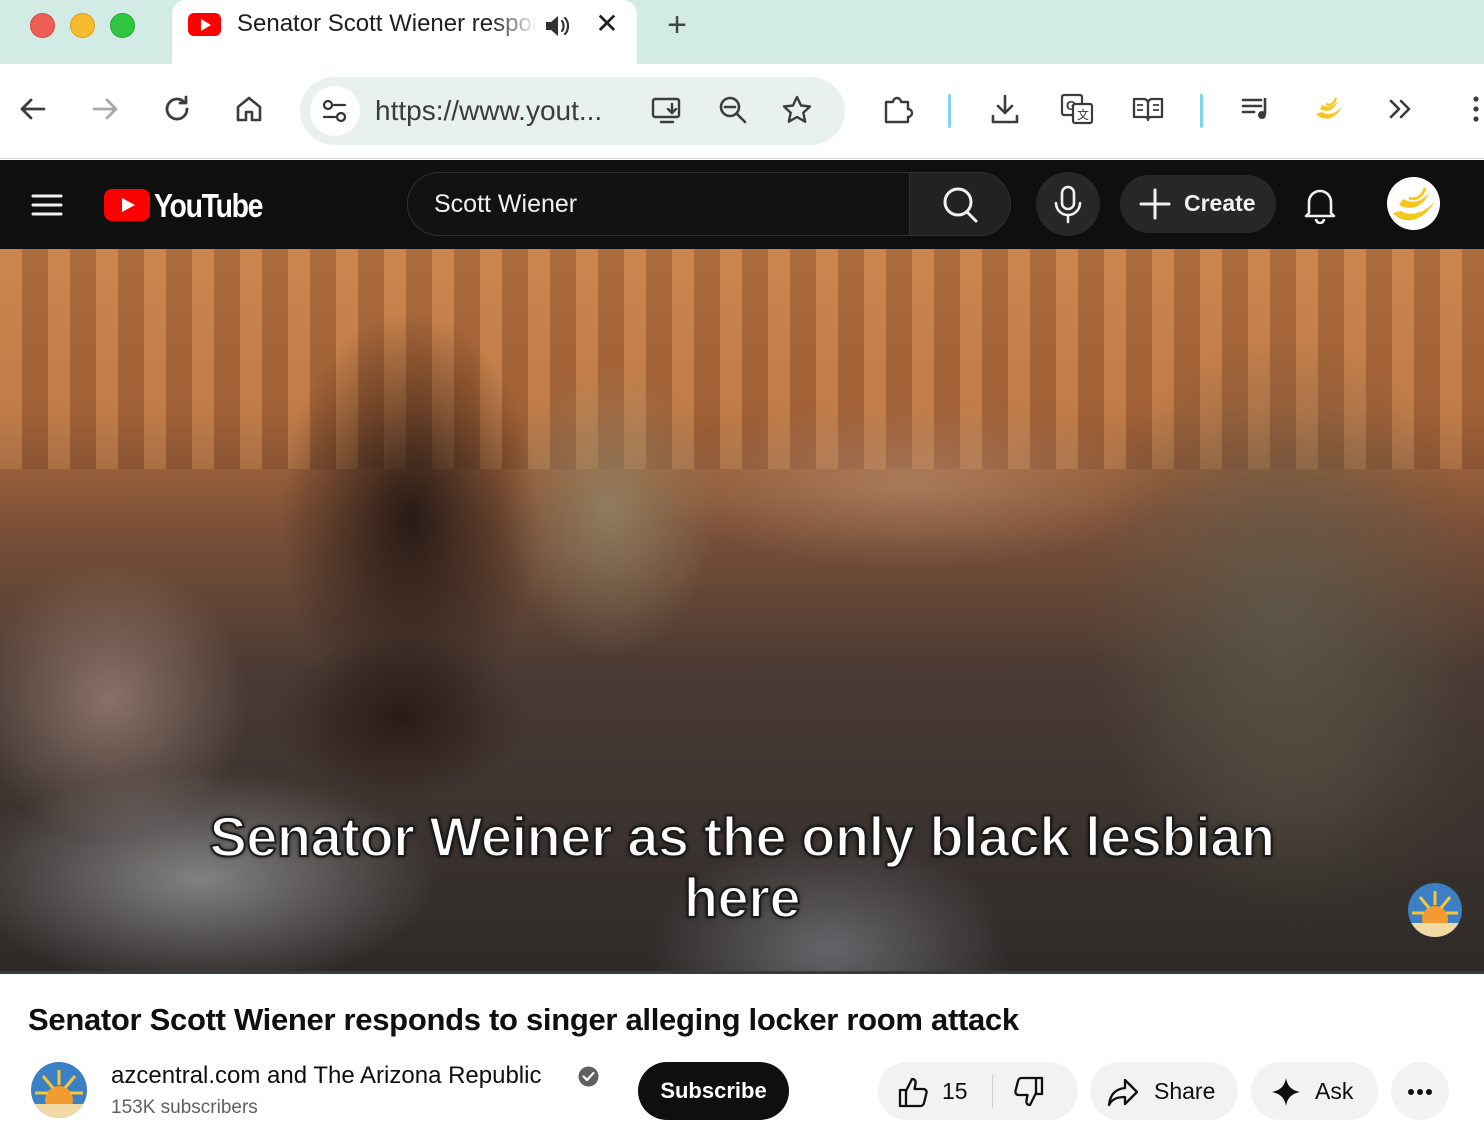 The height and width of the screenshot is (1143, 1484). I want to click on more-menu-icon, so click(1470, 109).